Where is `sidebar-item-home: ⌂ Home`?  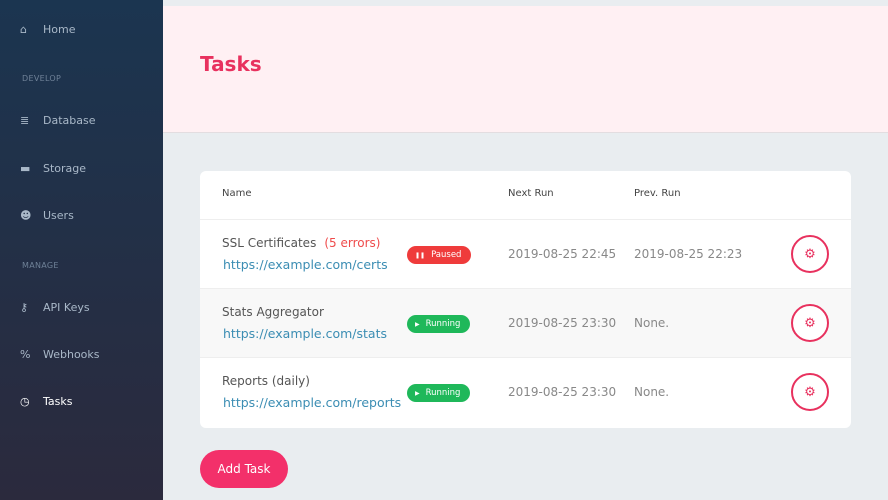
sidebar-item-home: ⌂ Home is located at coordinates (81, 29).